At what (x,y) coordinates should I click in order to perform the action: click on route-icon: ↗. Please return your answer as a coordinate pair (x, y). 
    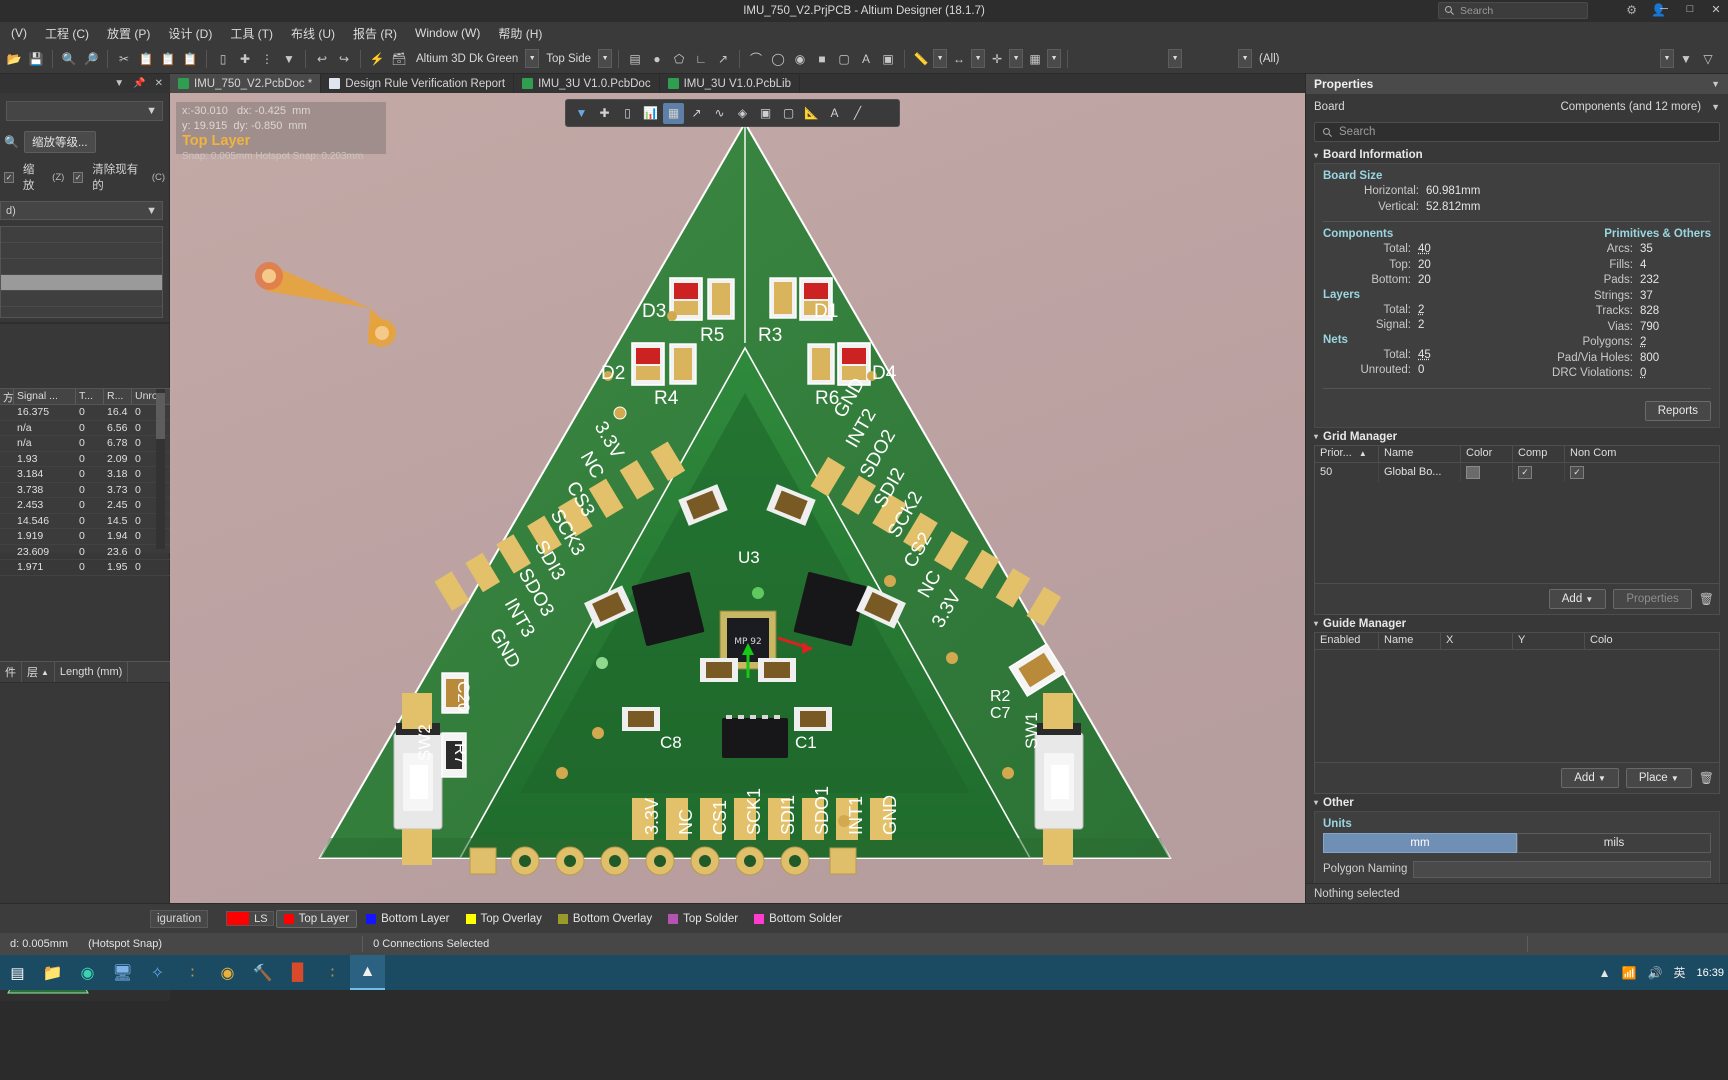
    Looking at the image, I should click on (696, 113).